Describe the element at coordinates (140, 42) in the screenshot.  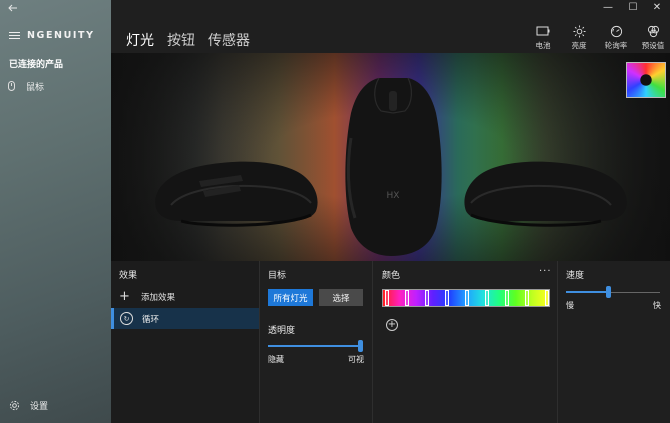
I see `tab-lighting: 灯光` at that location.